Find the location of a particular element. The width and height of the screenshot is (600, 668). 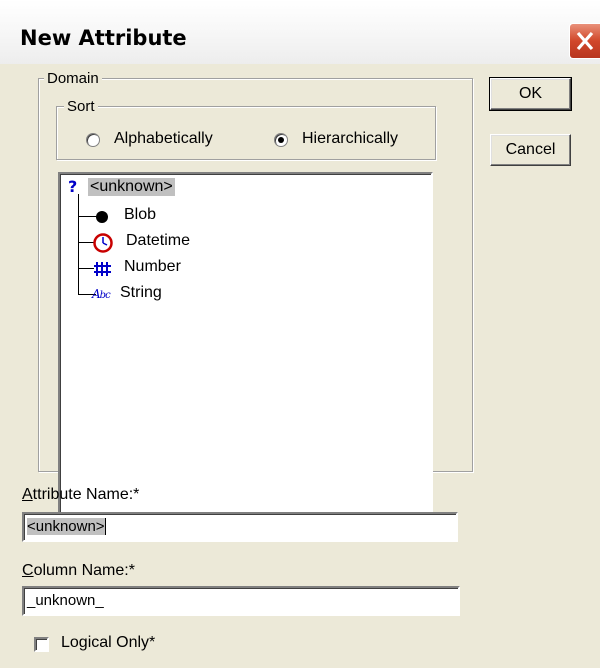

question-icon: ? is located at coordinates (73, 186).